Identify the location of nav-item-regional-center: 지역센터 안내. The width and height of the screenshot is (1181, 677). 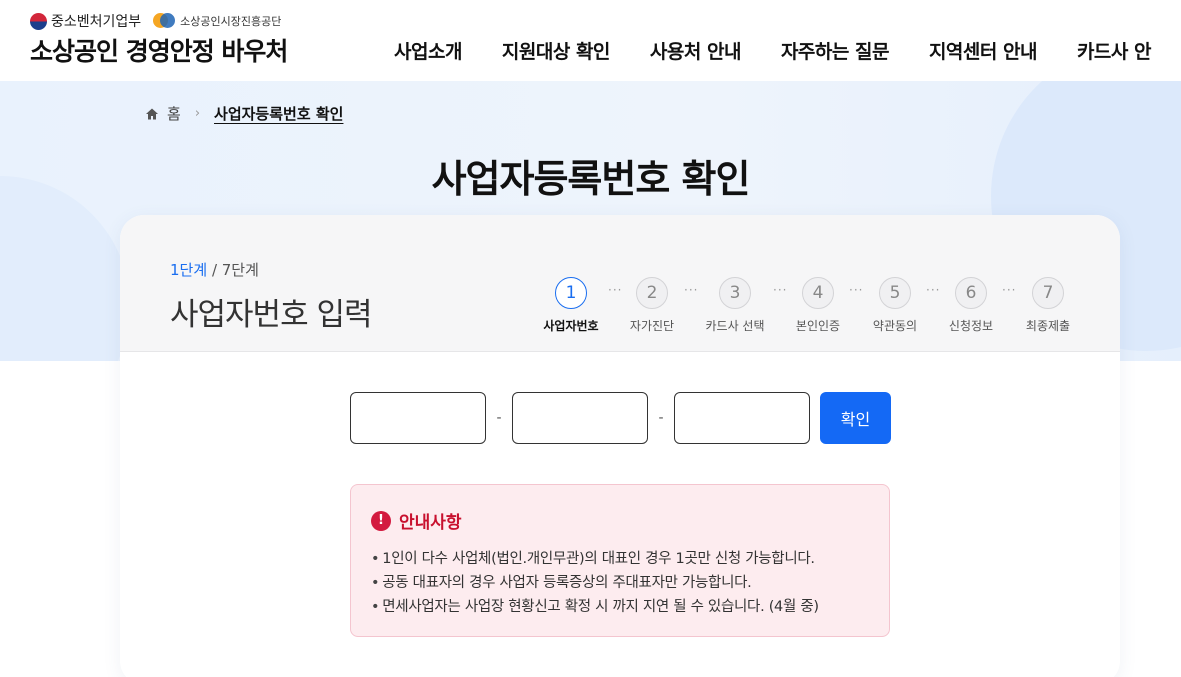
(983, 50).